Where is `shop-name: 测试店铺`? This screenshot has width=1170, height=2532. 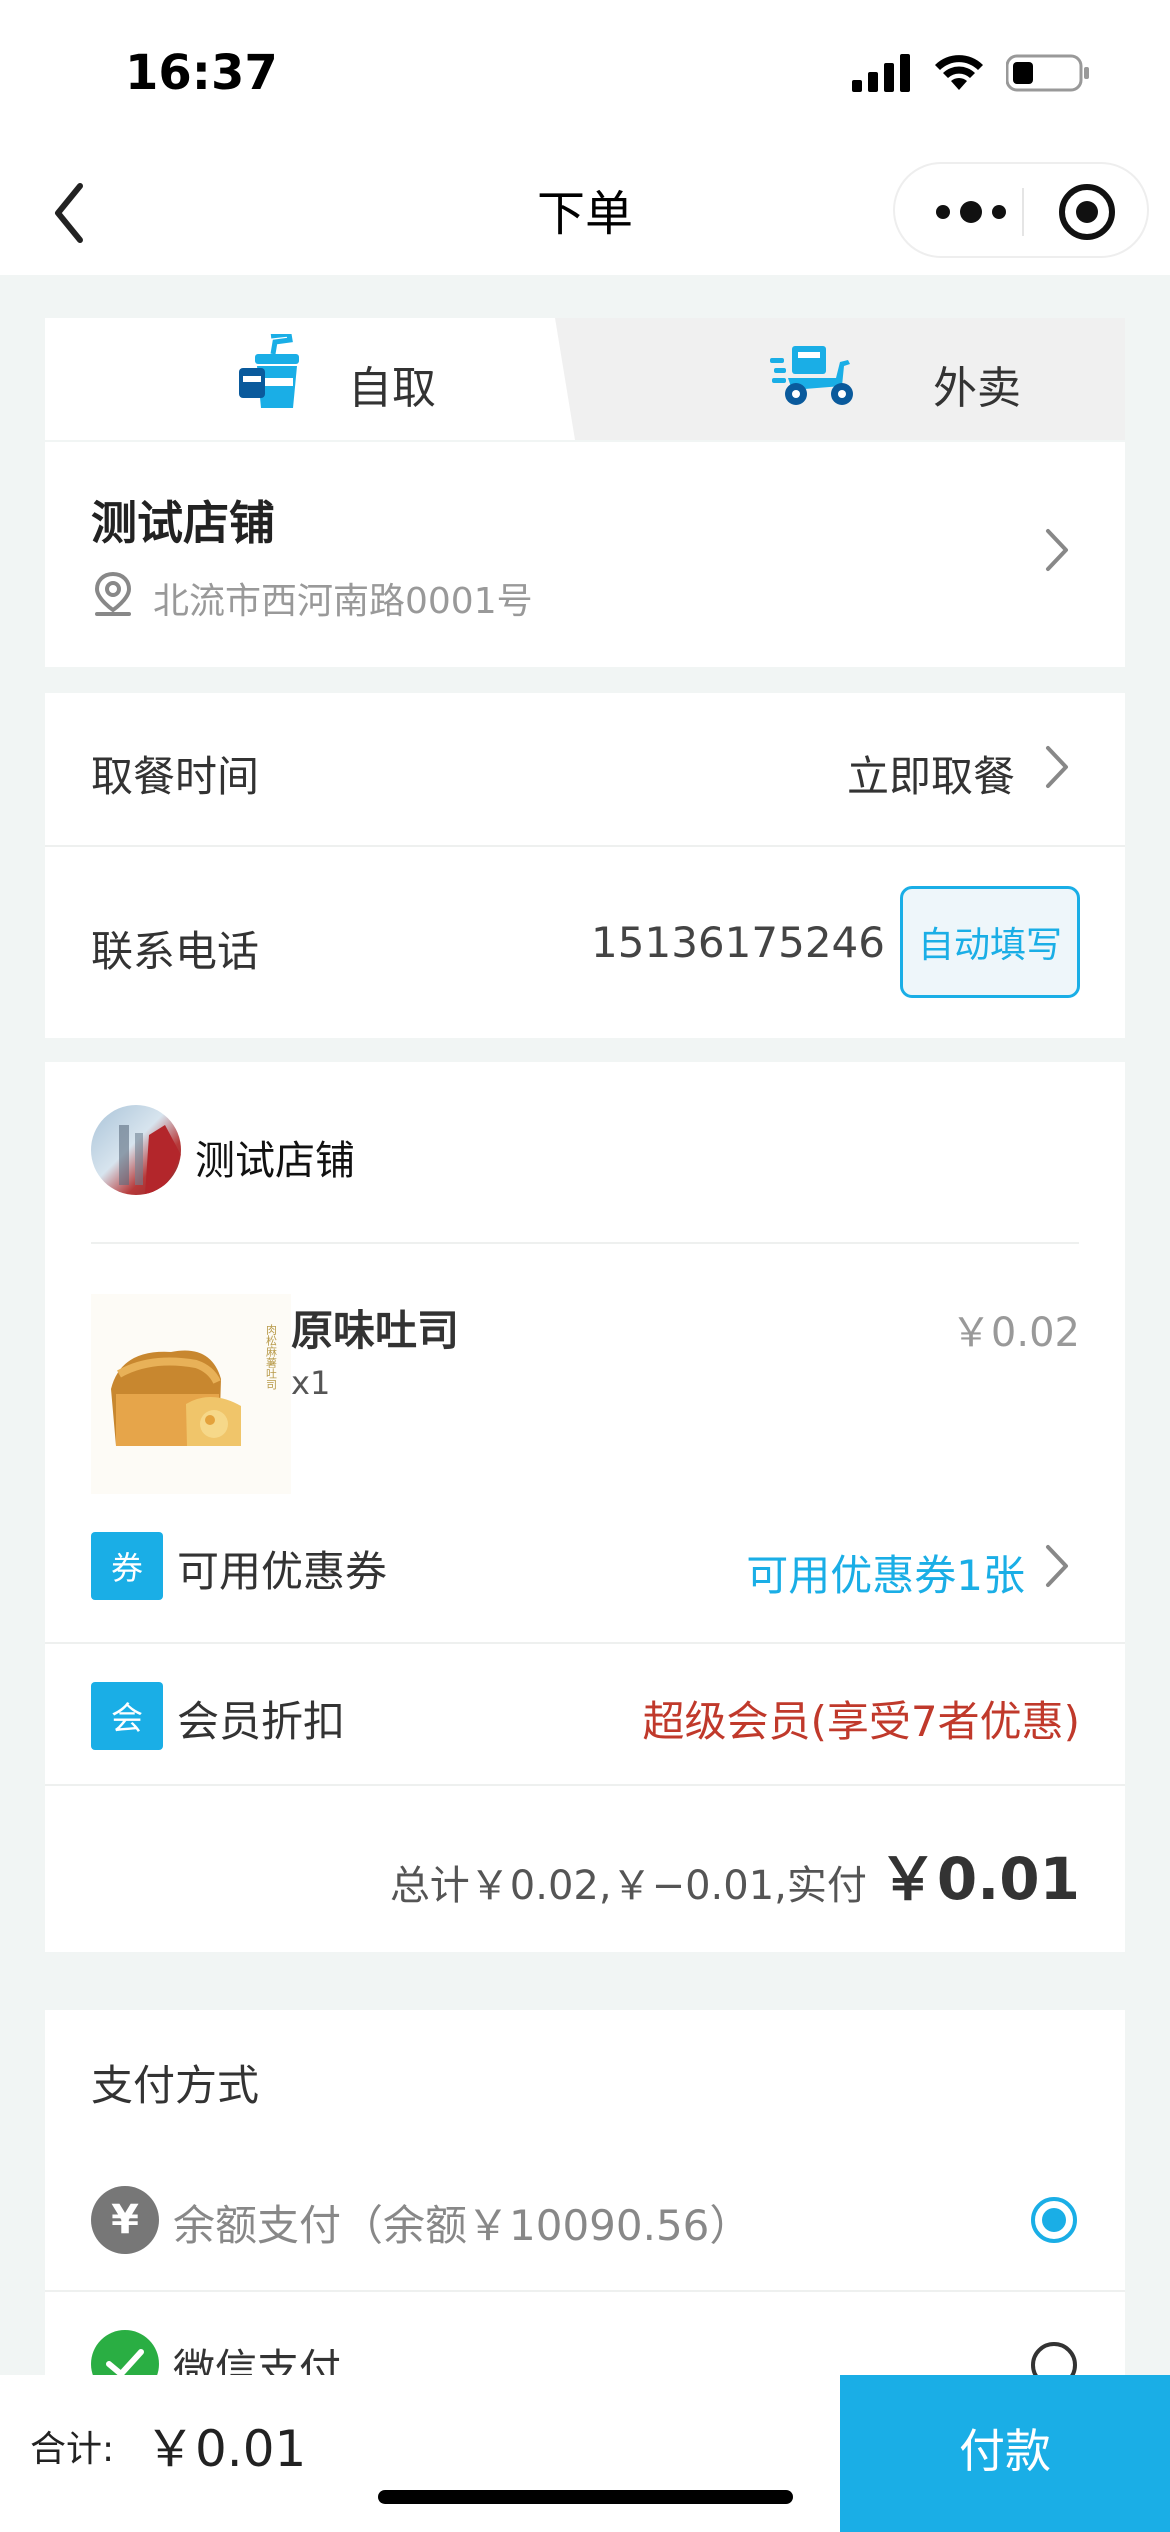 shop-name: 测试店铺 is located at coordinates (183, 523).